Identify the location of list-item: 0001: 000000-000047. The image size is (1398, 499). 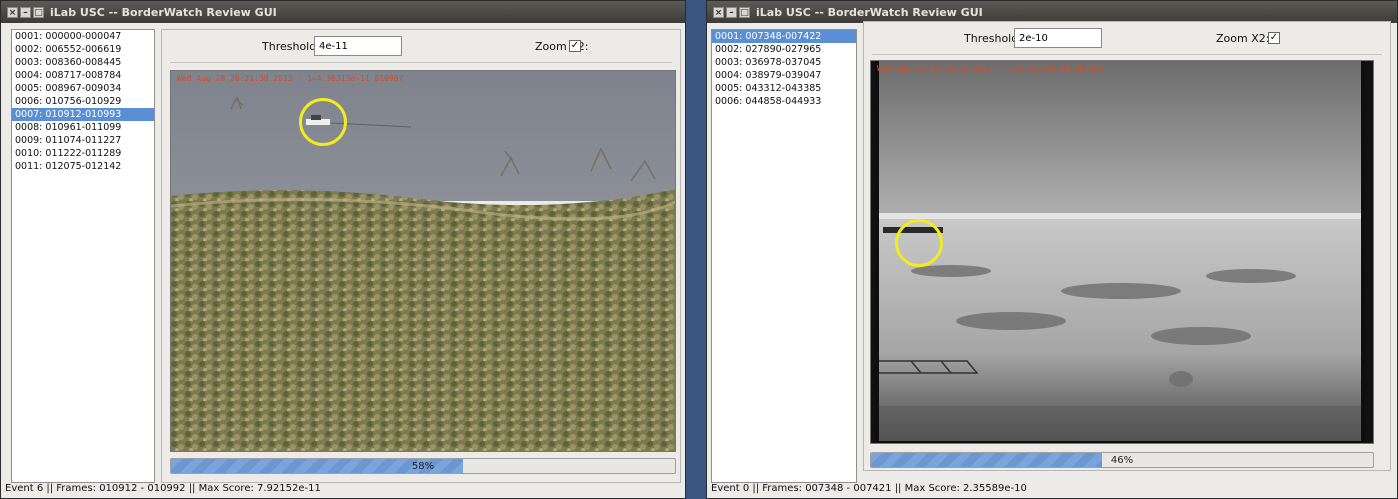
(83, 36).